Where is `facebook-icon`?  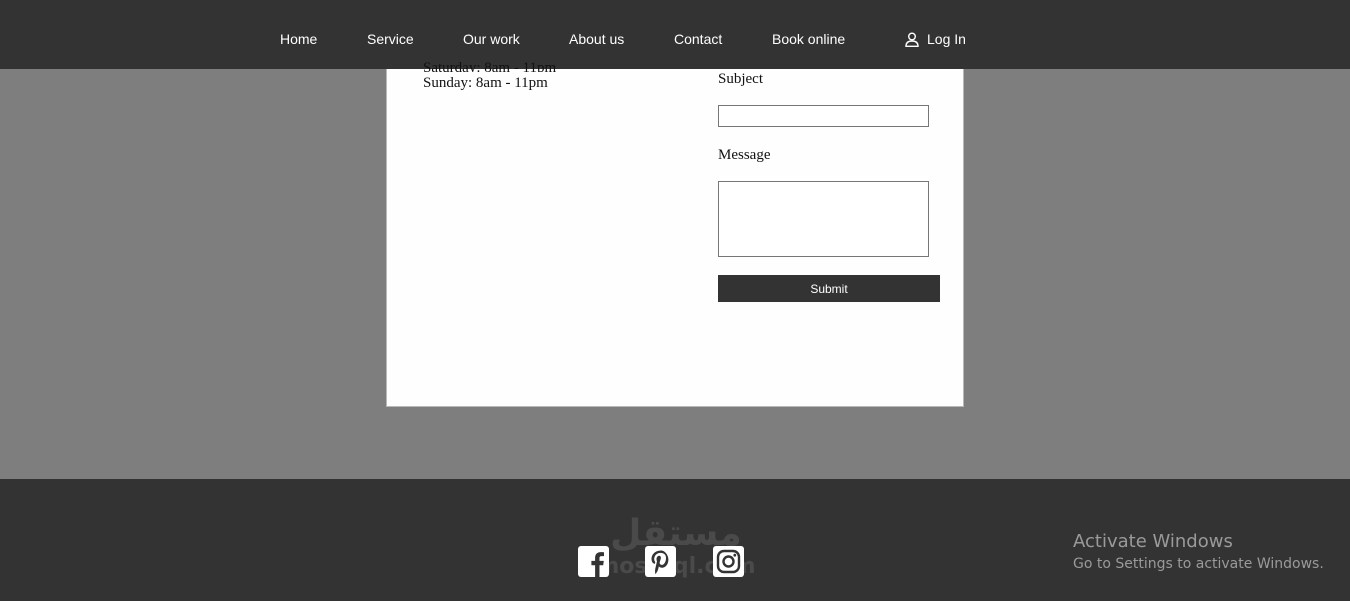
facebook-icon is located at coordinates (593, 561).